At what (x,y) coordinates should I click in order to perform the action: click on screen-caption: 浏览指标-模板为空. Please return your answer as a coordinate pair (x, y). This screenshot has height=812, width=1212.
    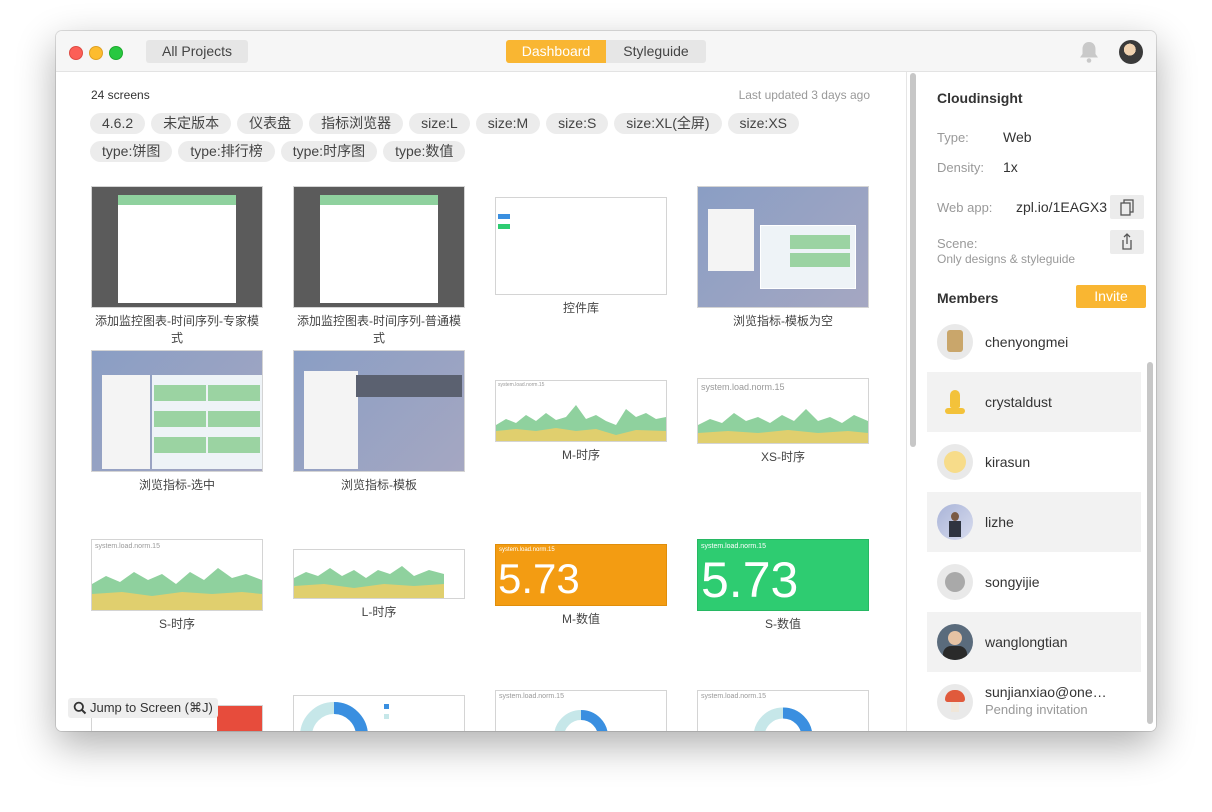
    Looking at the image, I should click on (783, 321).